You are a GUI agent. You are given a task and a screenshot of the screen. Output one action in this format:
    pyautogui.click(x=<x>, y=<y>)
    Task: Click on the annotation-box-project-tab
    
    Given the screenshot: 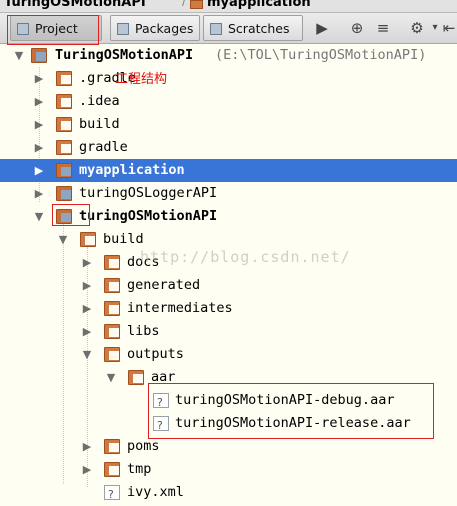 What is the action you would take?
    pyautogui.click(x=53, y=30)
    